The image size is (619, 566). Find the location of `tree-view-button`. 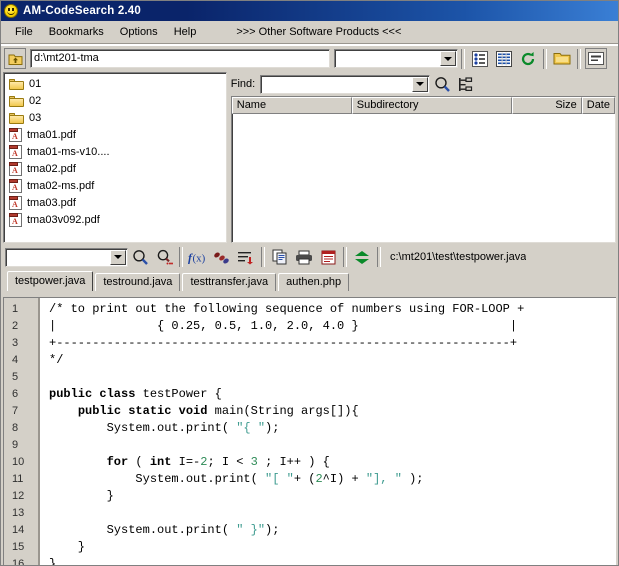

tree-view-button is located at coordinates (480, 58).